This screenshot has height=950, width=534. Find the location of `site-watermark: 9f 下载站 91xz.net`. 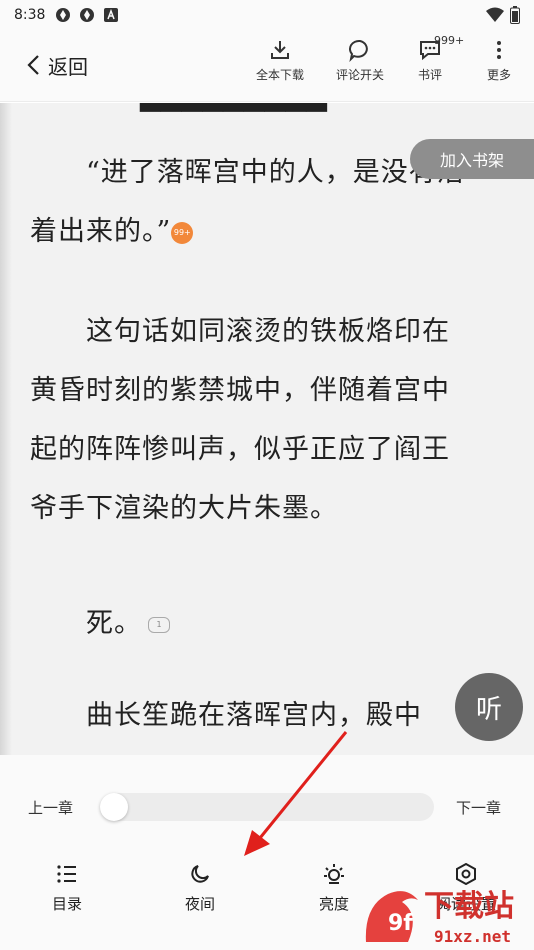

site-watermark: 9f 下载站 91xz.net is located at coordinates (448, 915).